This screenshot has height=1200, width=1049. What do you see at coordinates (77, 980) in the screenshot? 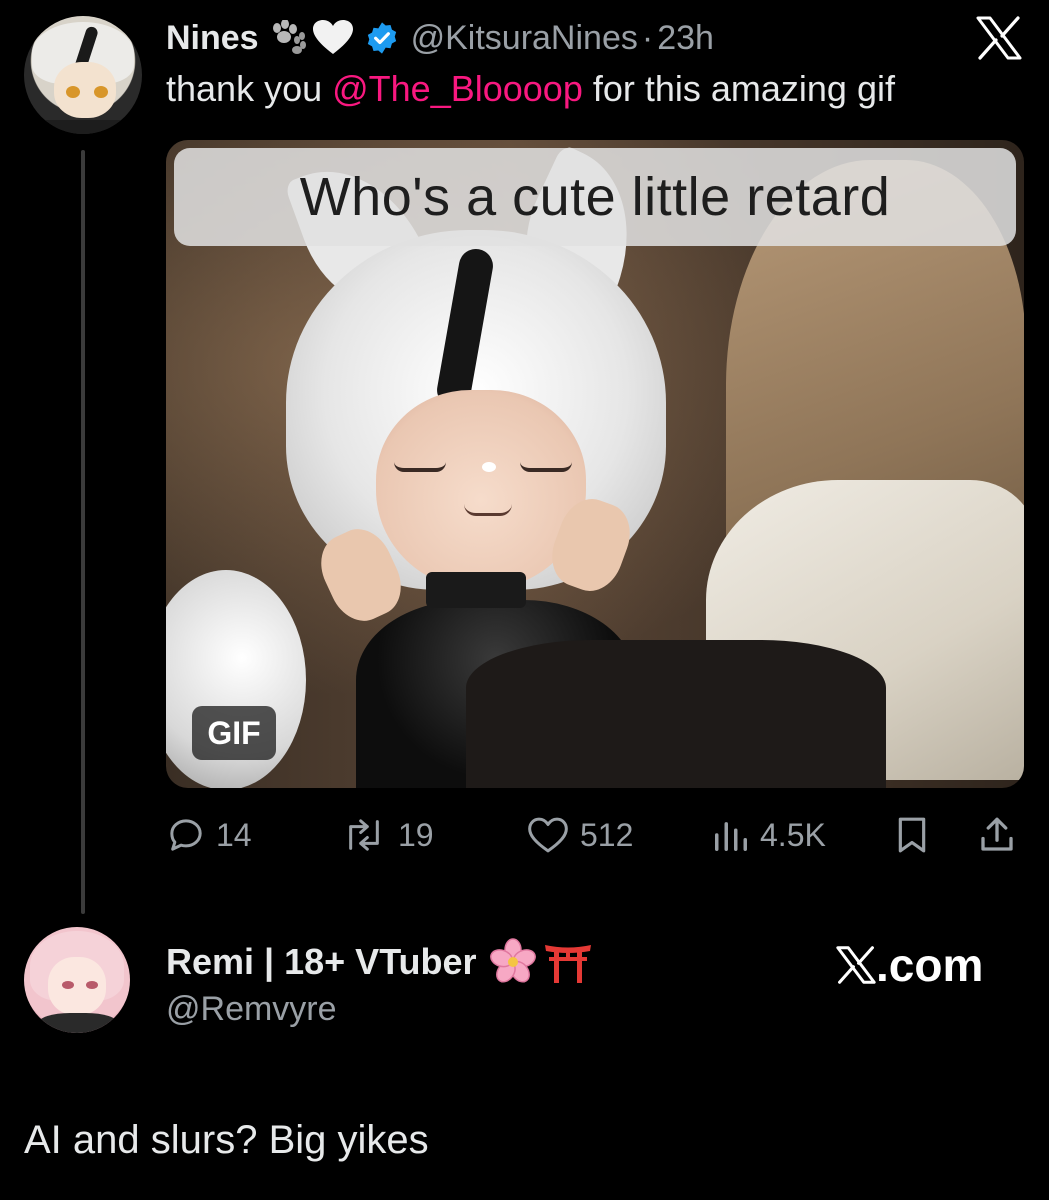
I see `reply-author-avatar` at bounding box center [77, 980].